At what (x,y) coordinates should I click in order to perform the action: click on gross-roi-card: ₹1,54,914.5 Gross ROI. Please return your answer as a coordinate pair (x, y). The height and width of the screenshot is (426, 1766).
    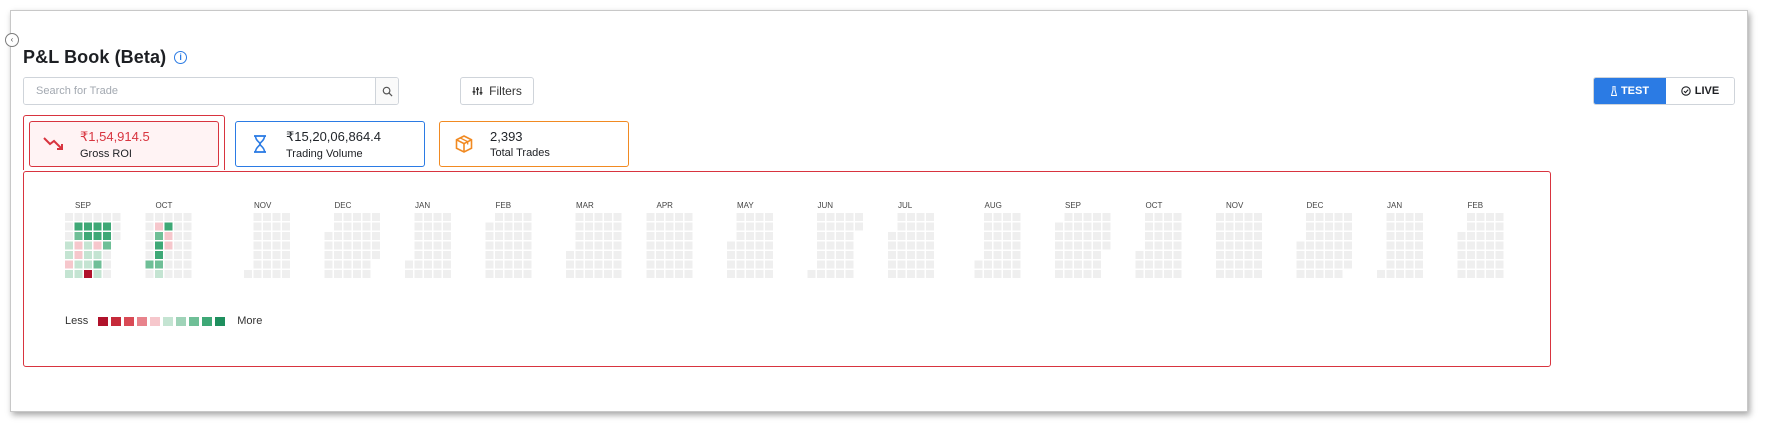
    Looking at the image, I should click on (124, 144).